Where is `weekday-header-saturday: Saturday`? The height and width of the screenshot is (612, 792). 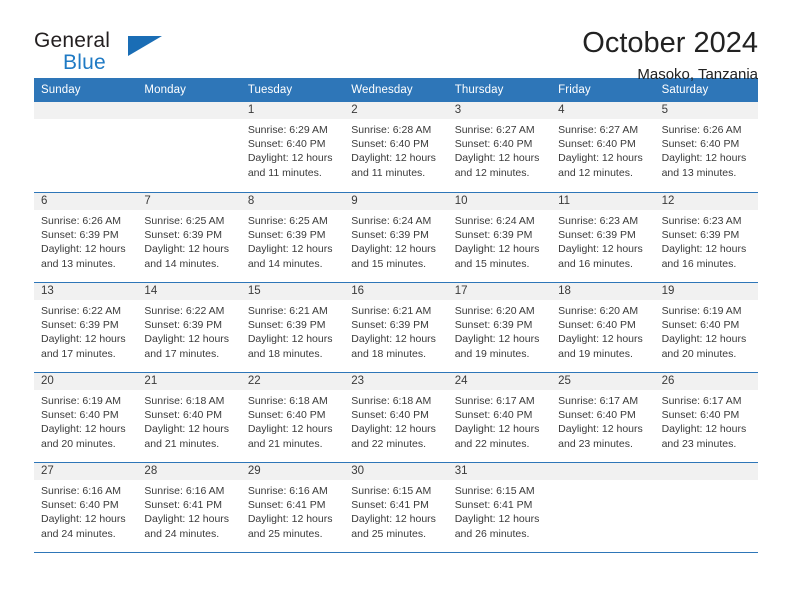
weekday-header-saturday: Saturday is located at coordinates (685, 90).